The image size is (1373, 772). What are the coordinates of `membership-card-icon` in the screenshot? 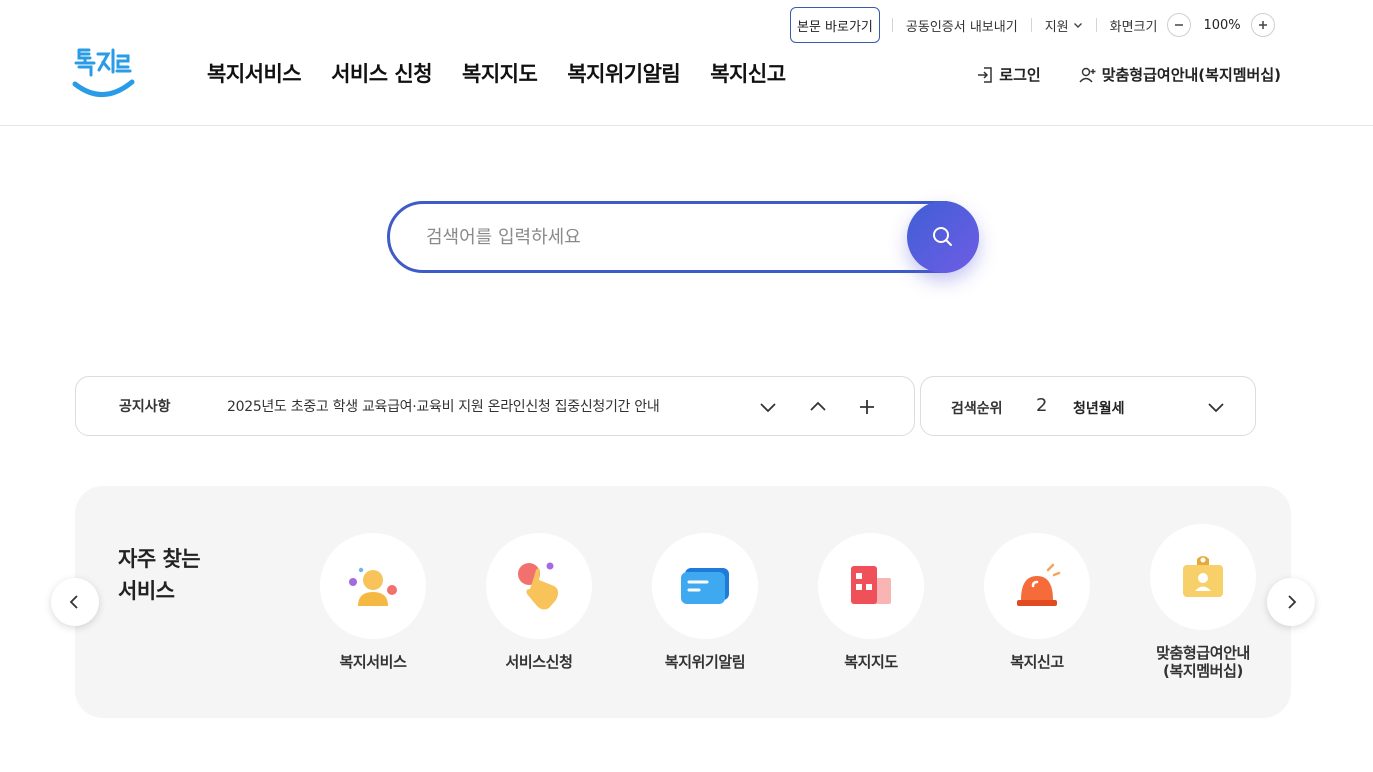 It's located at (1203, 576).